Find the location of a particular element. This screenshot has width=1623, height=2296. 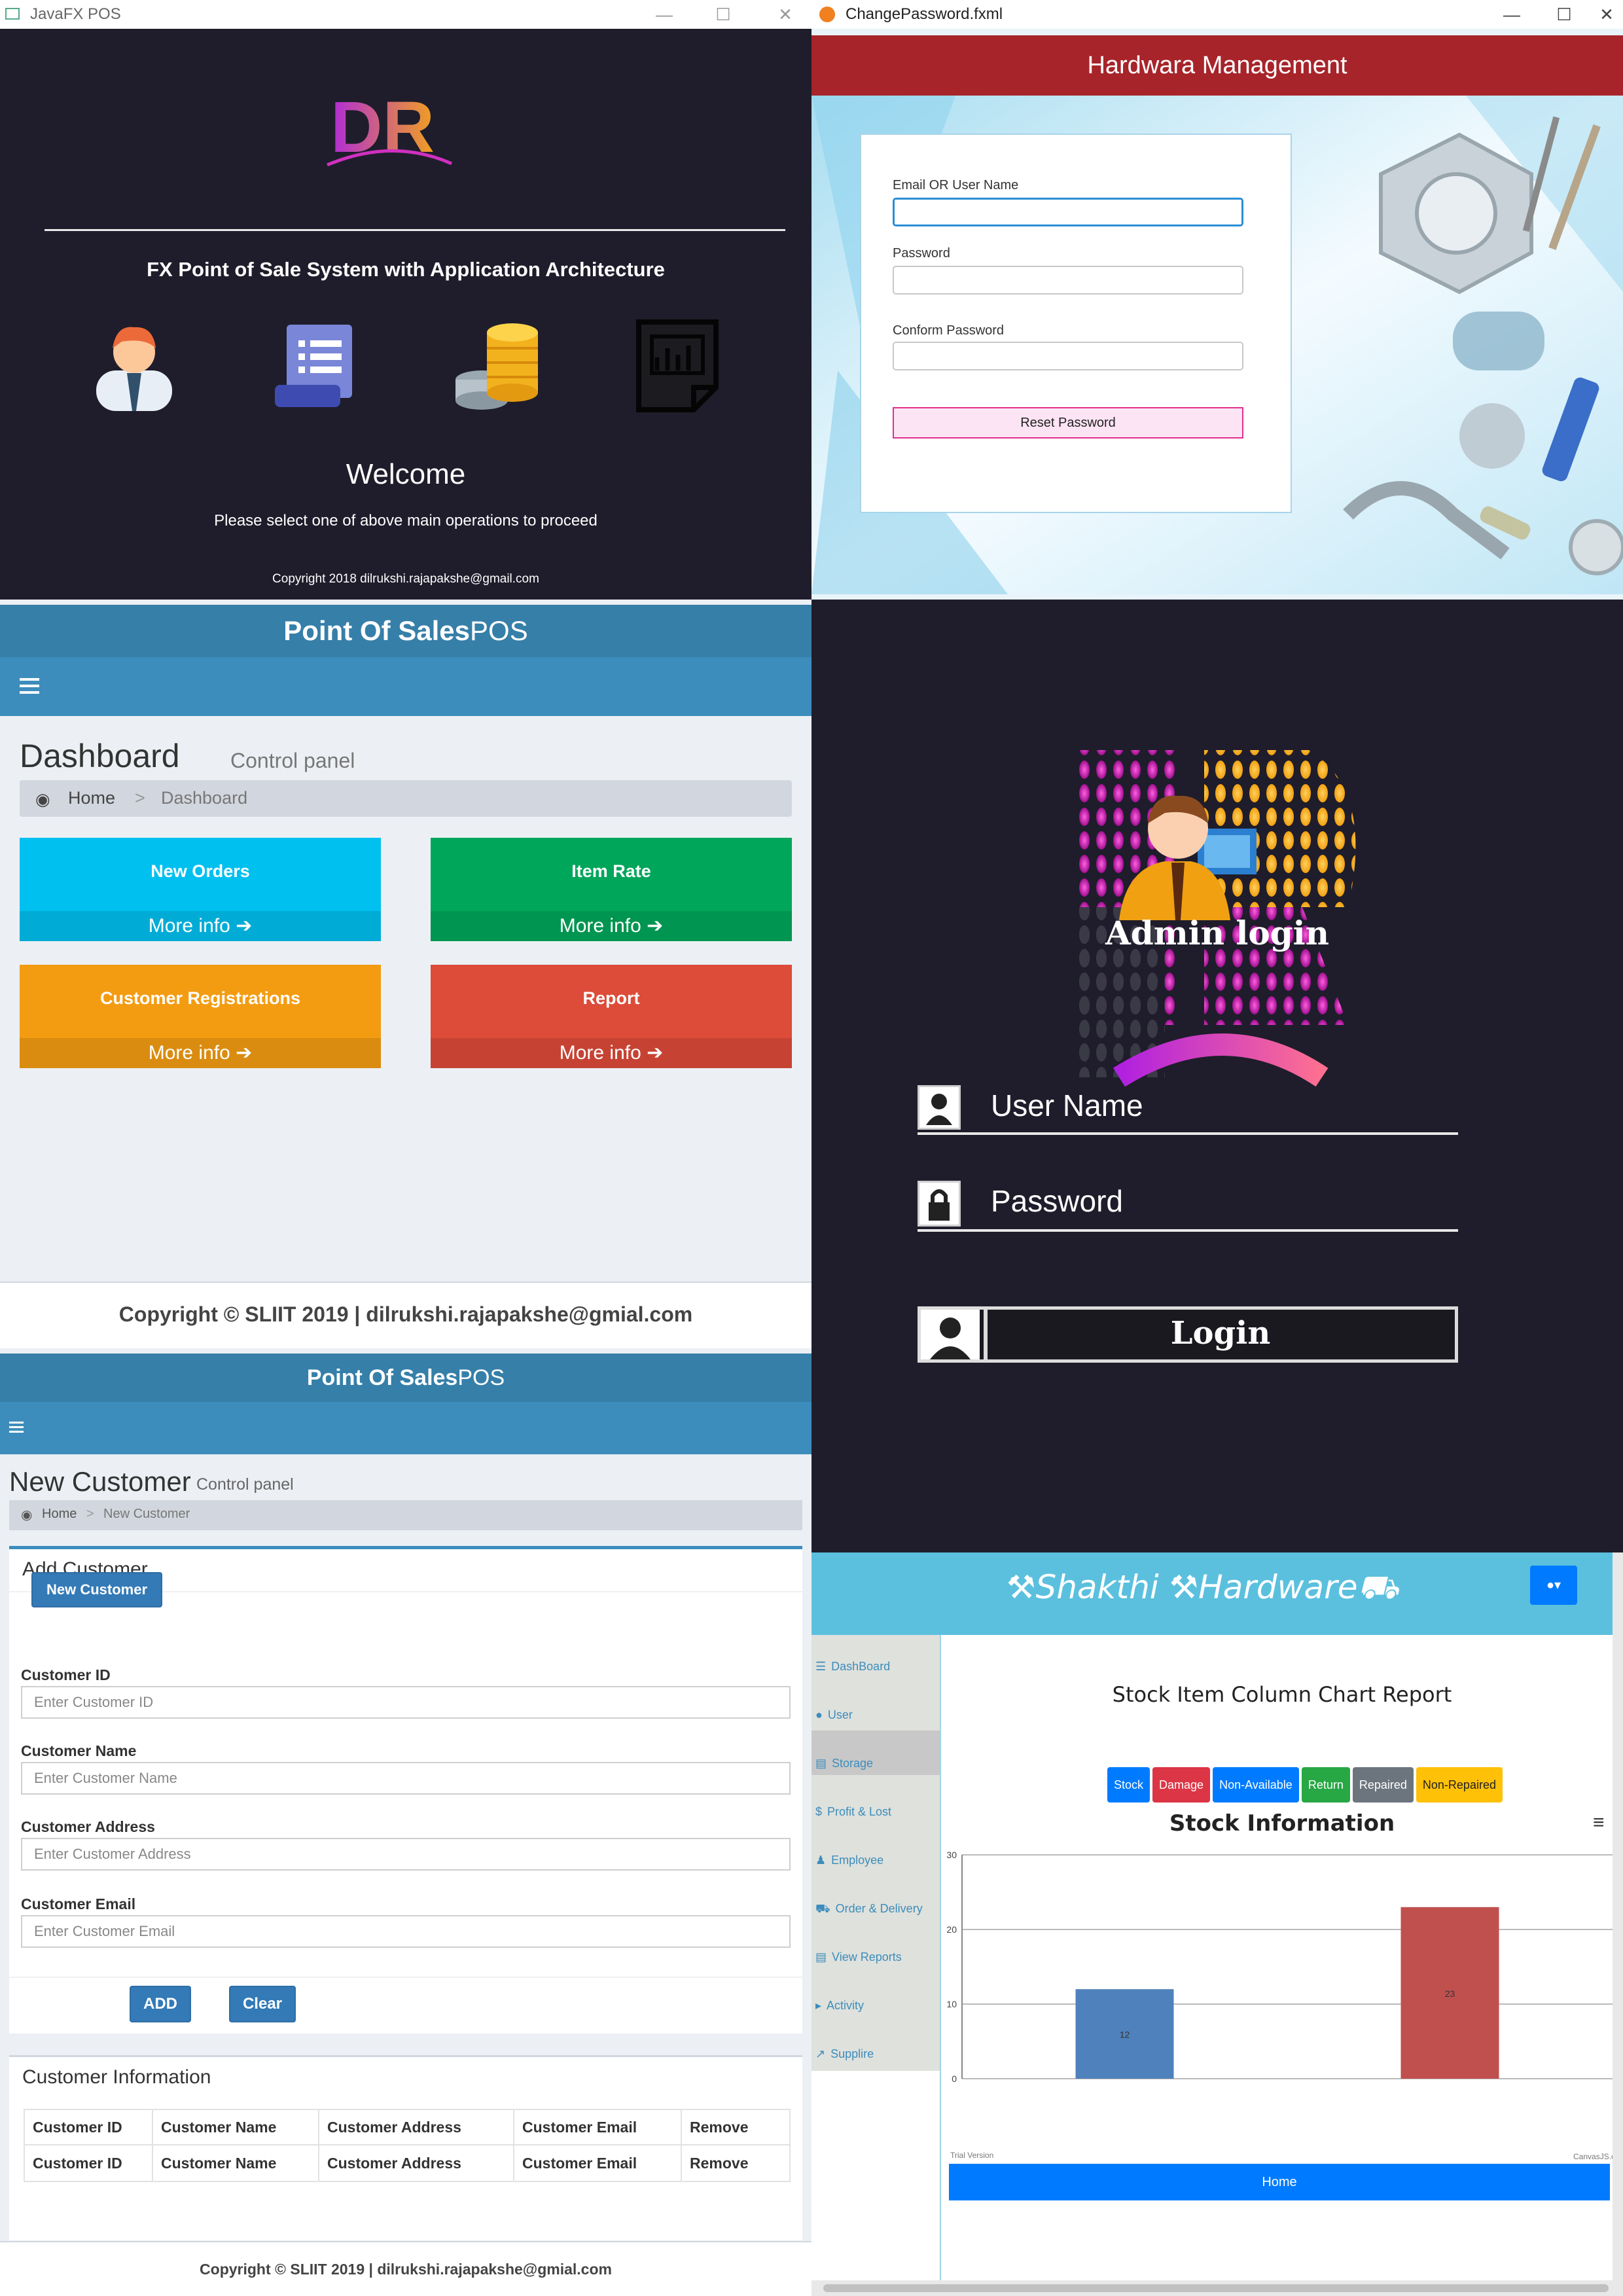

filter-return-button: Return is located at coordinates (1325, 1785).